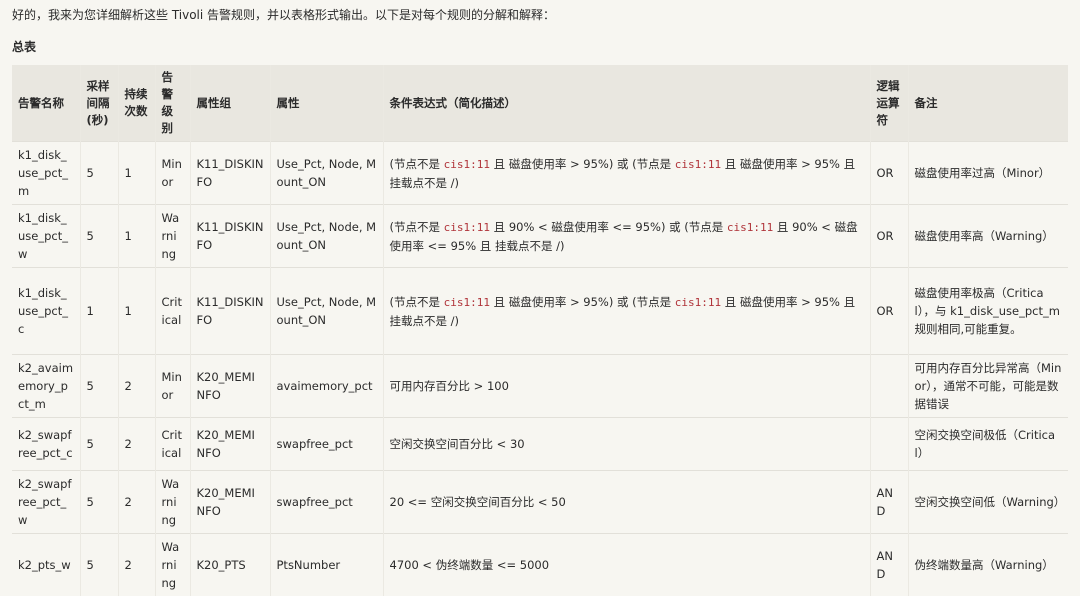 This screenshot has width=1080, height=596. Describe the element at coordinates (988, 565) in the screenshot. I see `note-cell: 伪终端数量高（Warning）` at that location.